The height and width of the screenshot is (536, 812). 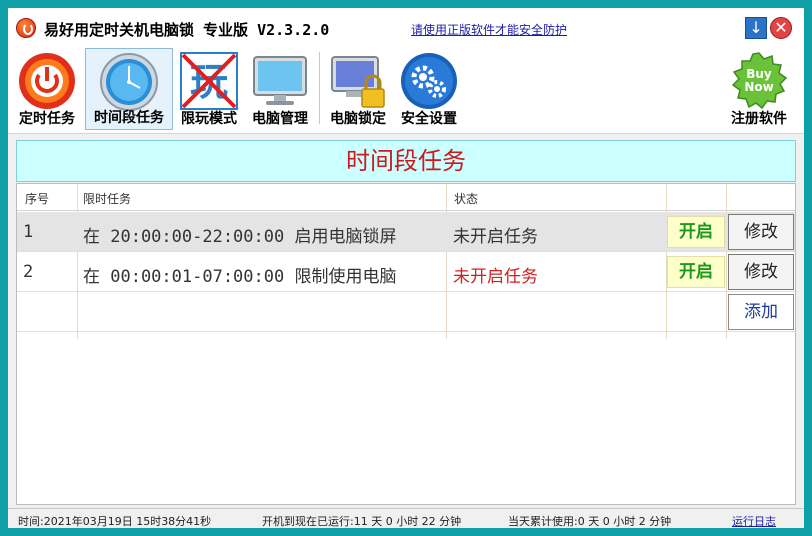 What do you see at coordinates (358, 82) in the screenshot?
I see `monitor-lock-icon` at bounding box center [358, 82].